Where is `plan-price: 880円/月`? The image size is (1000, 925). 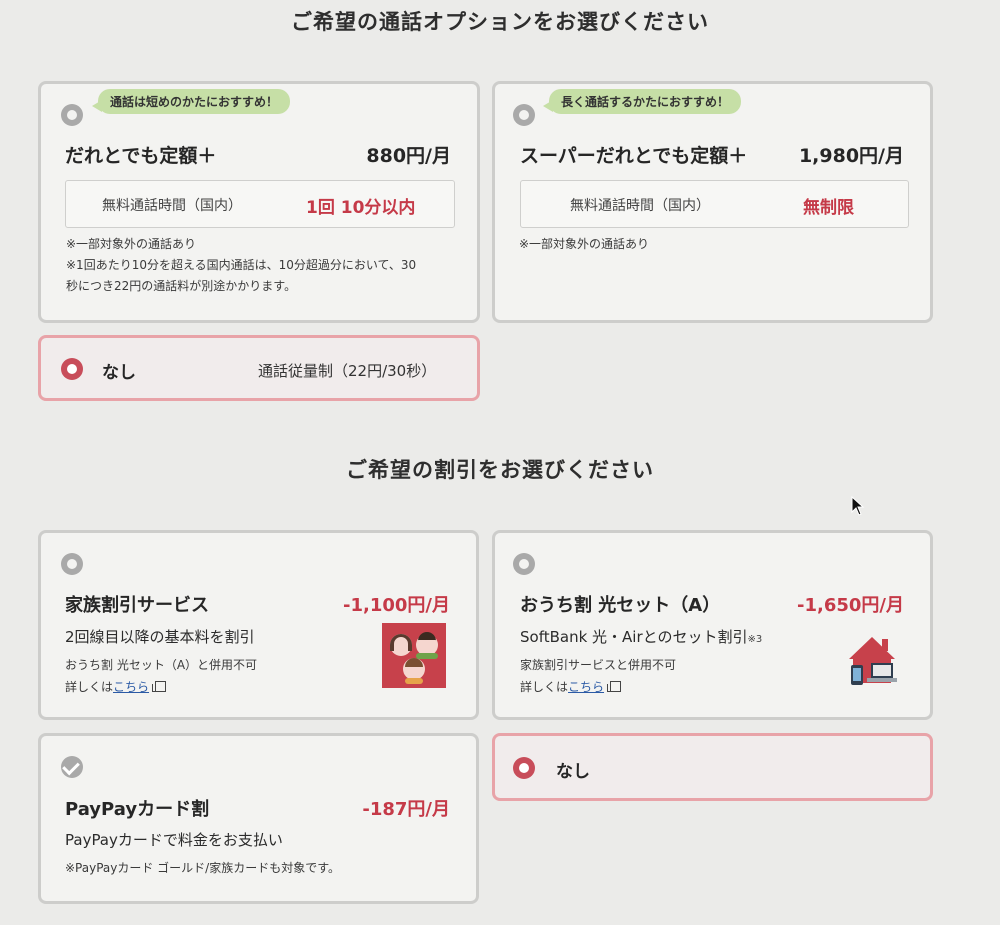 plan-price: 880円/月 is located at coordinates (408, 156).